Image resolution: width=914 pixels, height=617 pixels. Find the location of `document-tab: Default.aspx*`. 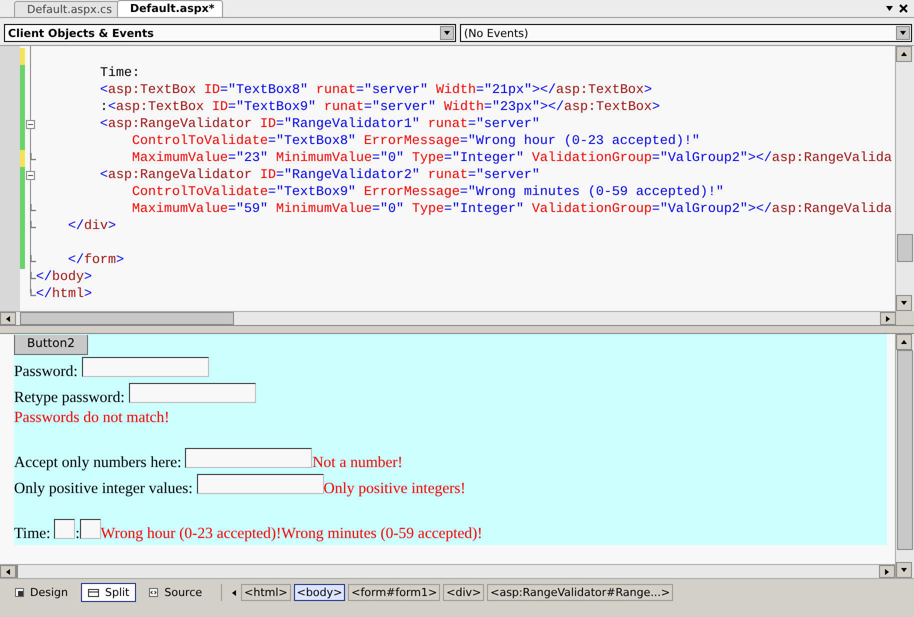

document-tab: Default.aspx* is located at coordinates (170, 8).